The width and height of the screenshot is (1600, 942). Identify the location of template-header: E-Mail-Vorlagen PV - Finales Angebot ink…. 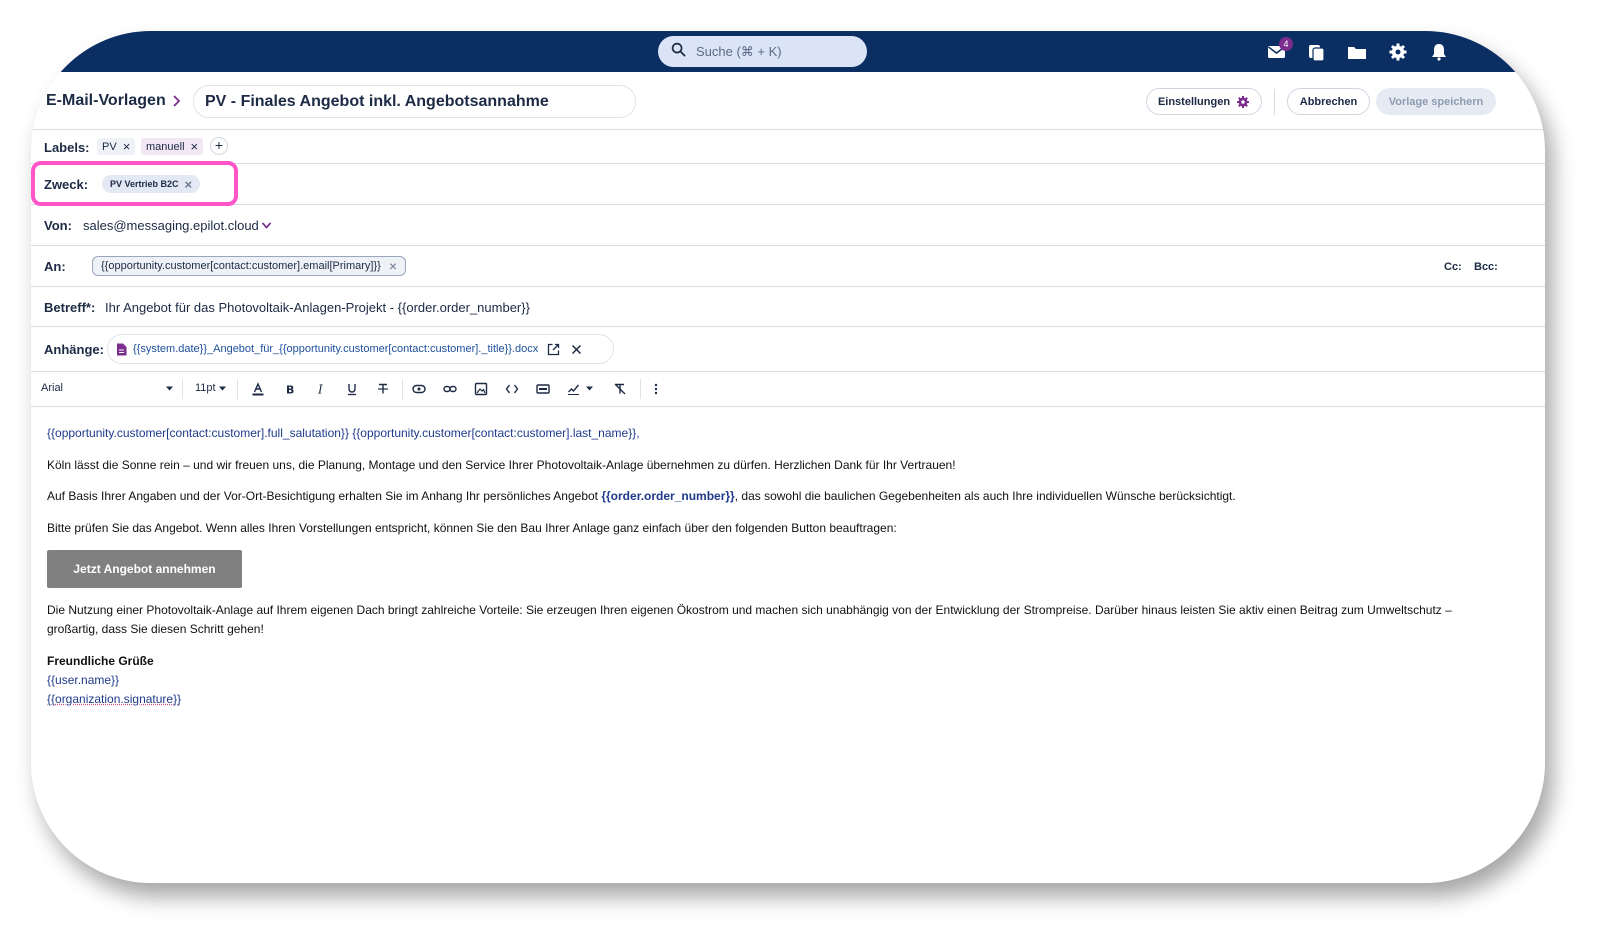
(788, 101).